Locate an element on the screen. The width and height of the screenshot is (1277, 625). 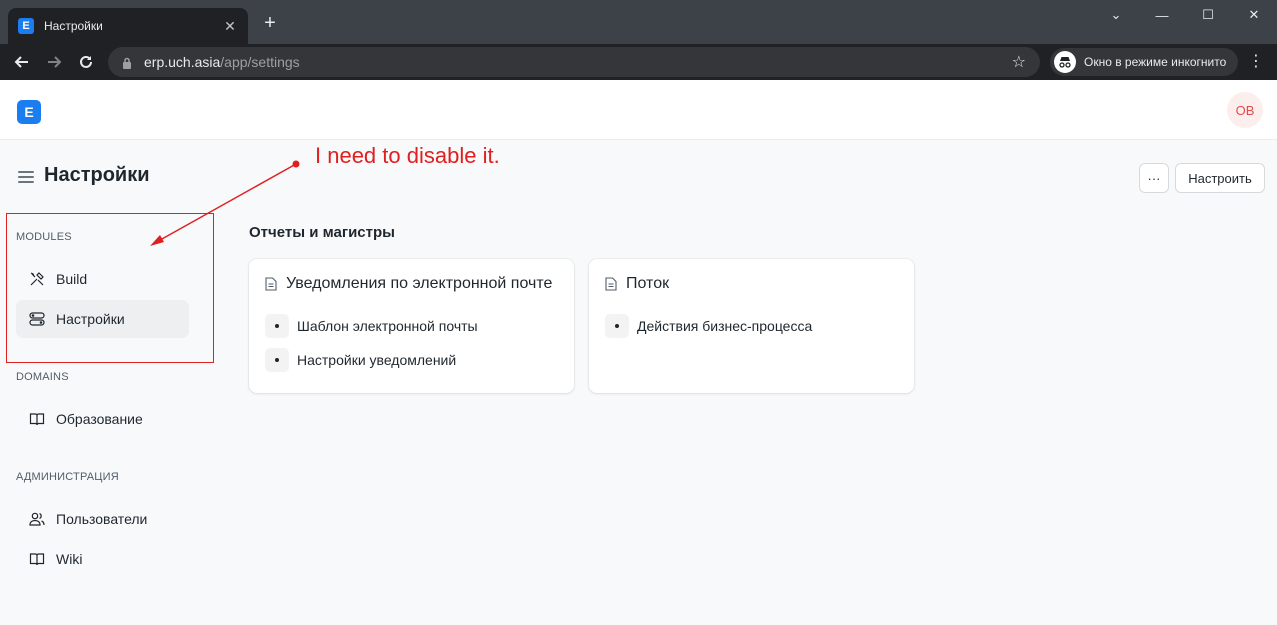
browser-tab: E Настройки ✕ is located at coordinates (128, 26).